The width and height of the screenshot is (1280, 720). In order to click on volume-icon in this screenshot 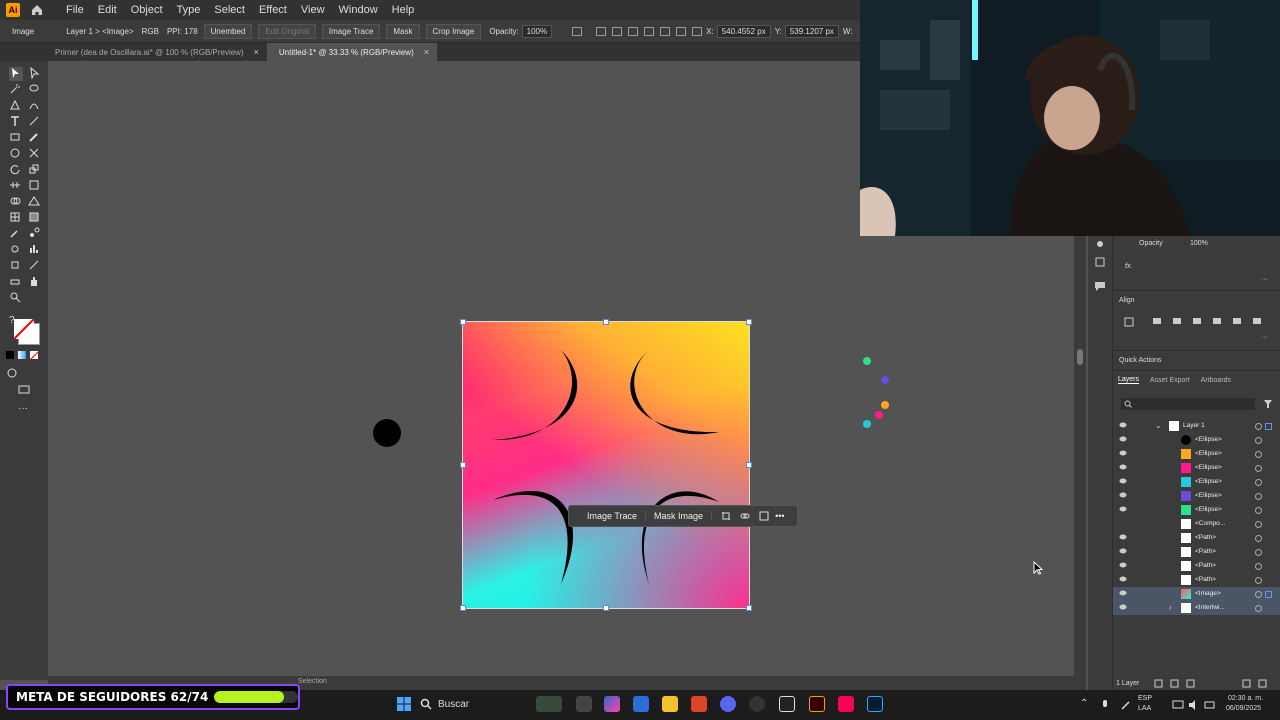, I will do `click(1194, 705)`.